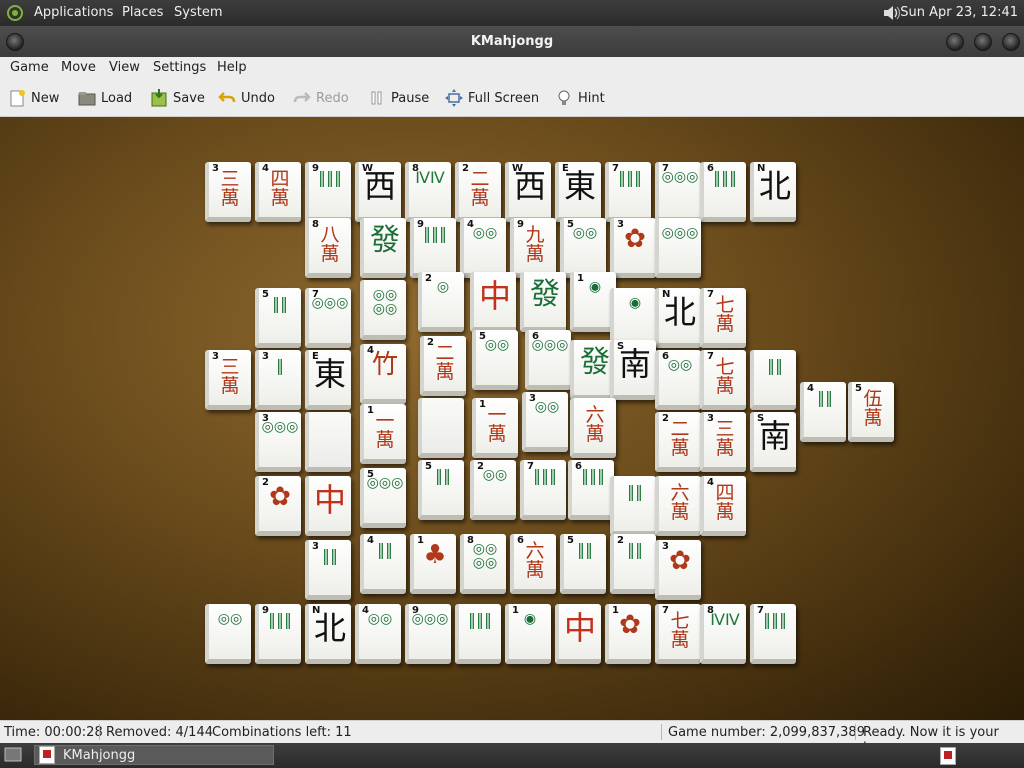  Describe the element at coordinates (1011, 42) in the screenshot. I see `close-button` at that location.